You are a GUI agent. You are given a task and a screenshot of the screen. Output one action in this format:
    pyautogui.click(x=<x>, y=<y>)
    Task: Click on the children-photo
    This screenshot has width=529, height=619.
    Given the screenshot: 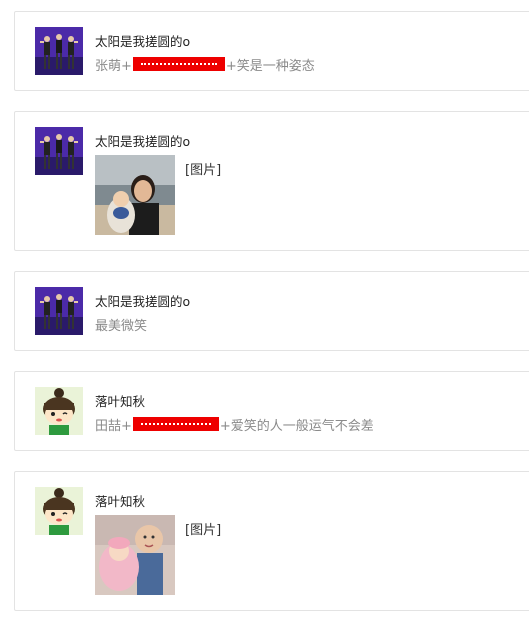 What is the action you would take?
    pyautogui.click(x=135, y=555)
    